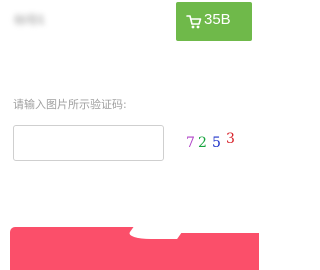  I want to click on captcha-digit: 3, so click(230, 139).